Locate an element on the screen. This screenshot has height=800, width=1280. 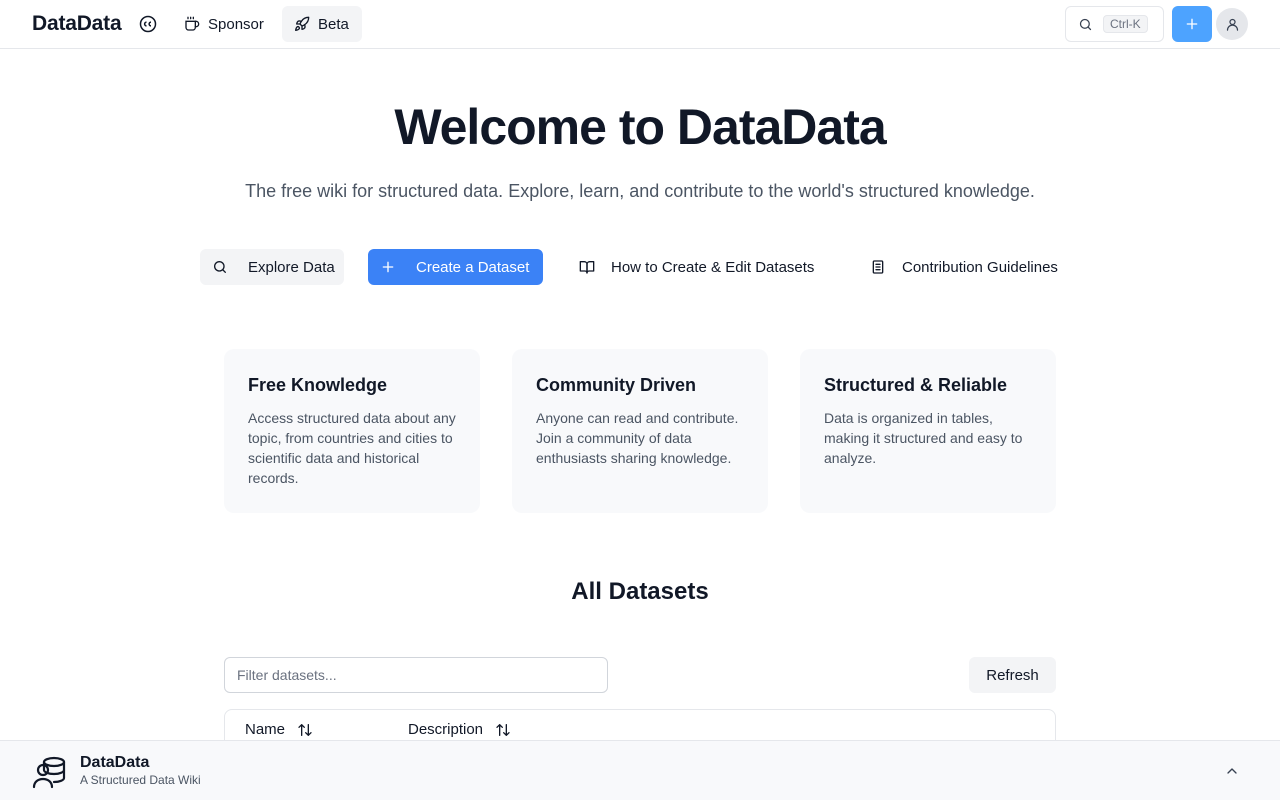
nav-sponsor-button: Sponsor is located at coordinates (224, 24).